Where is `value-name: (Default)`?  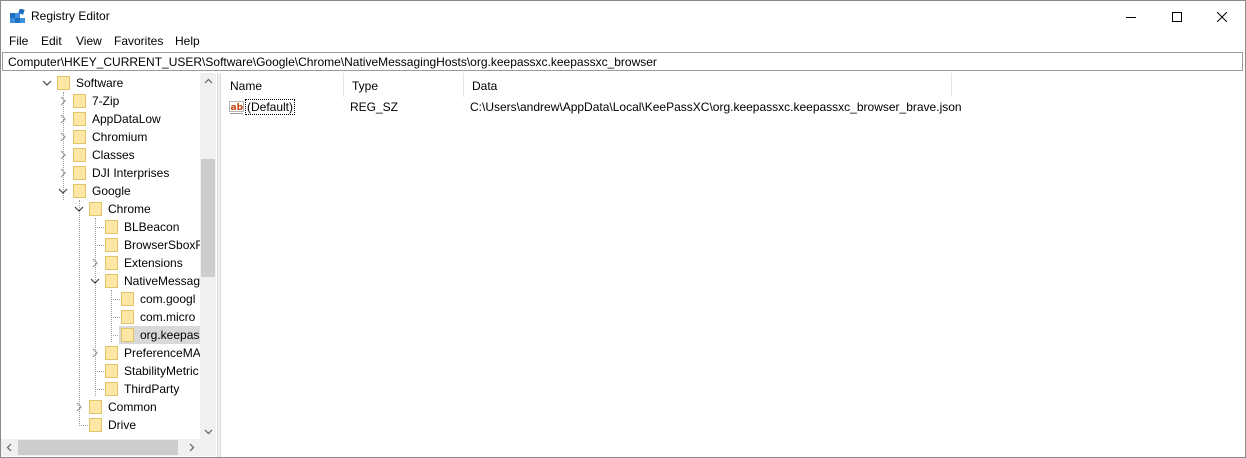
value-name: (Default) is located at coordinates (270, 107).